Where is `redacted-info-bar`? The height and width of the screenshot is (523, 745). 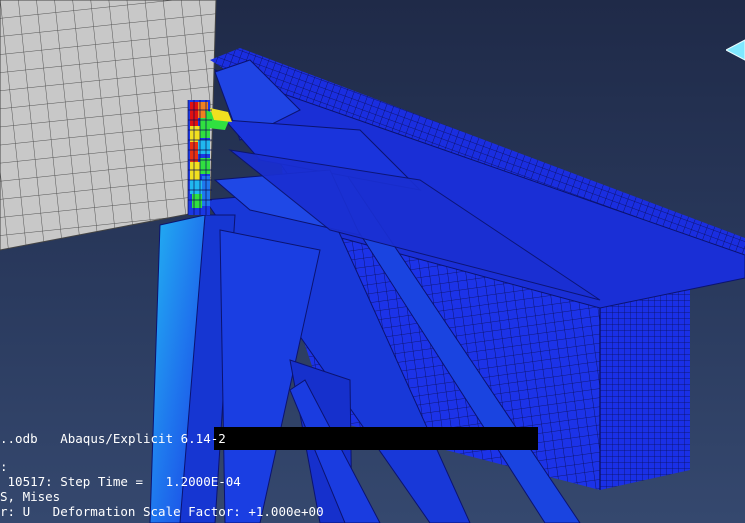
redacted-info-bar is located at coordinates (376, 438).